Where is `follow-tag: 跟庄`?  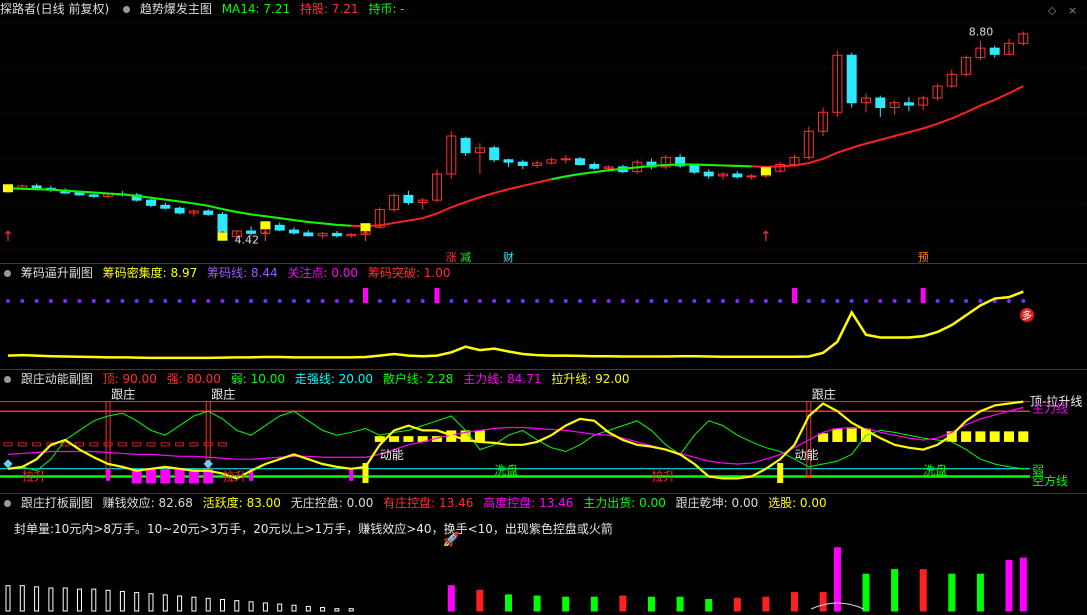 follow-tag: 跟庄 is located at coordinates (123, 394).